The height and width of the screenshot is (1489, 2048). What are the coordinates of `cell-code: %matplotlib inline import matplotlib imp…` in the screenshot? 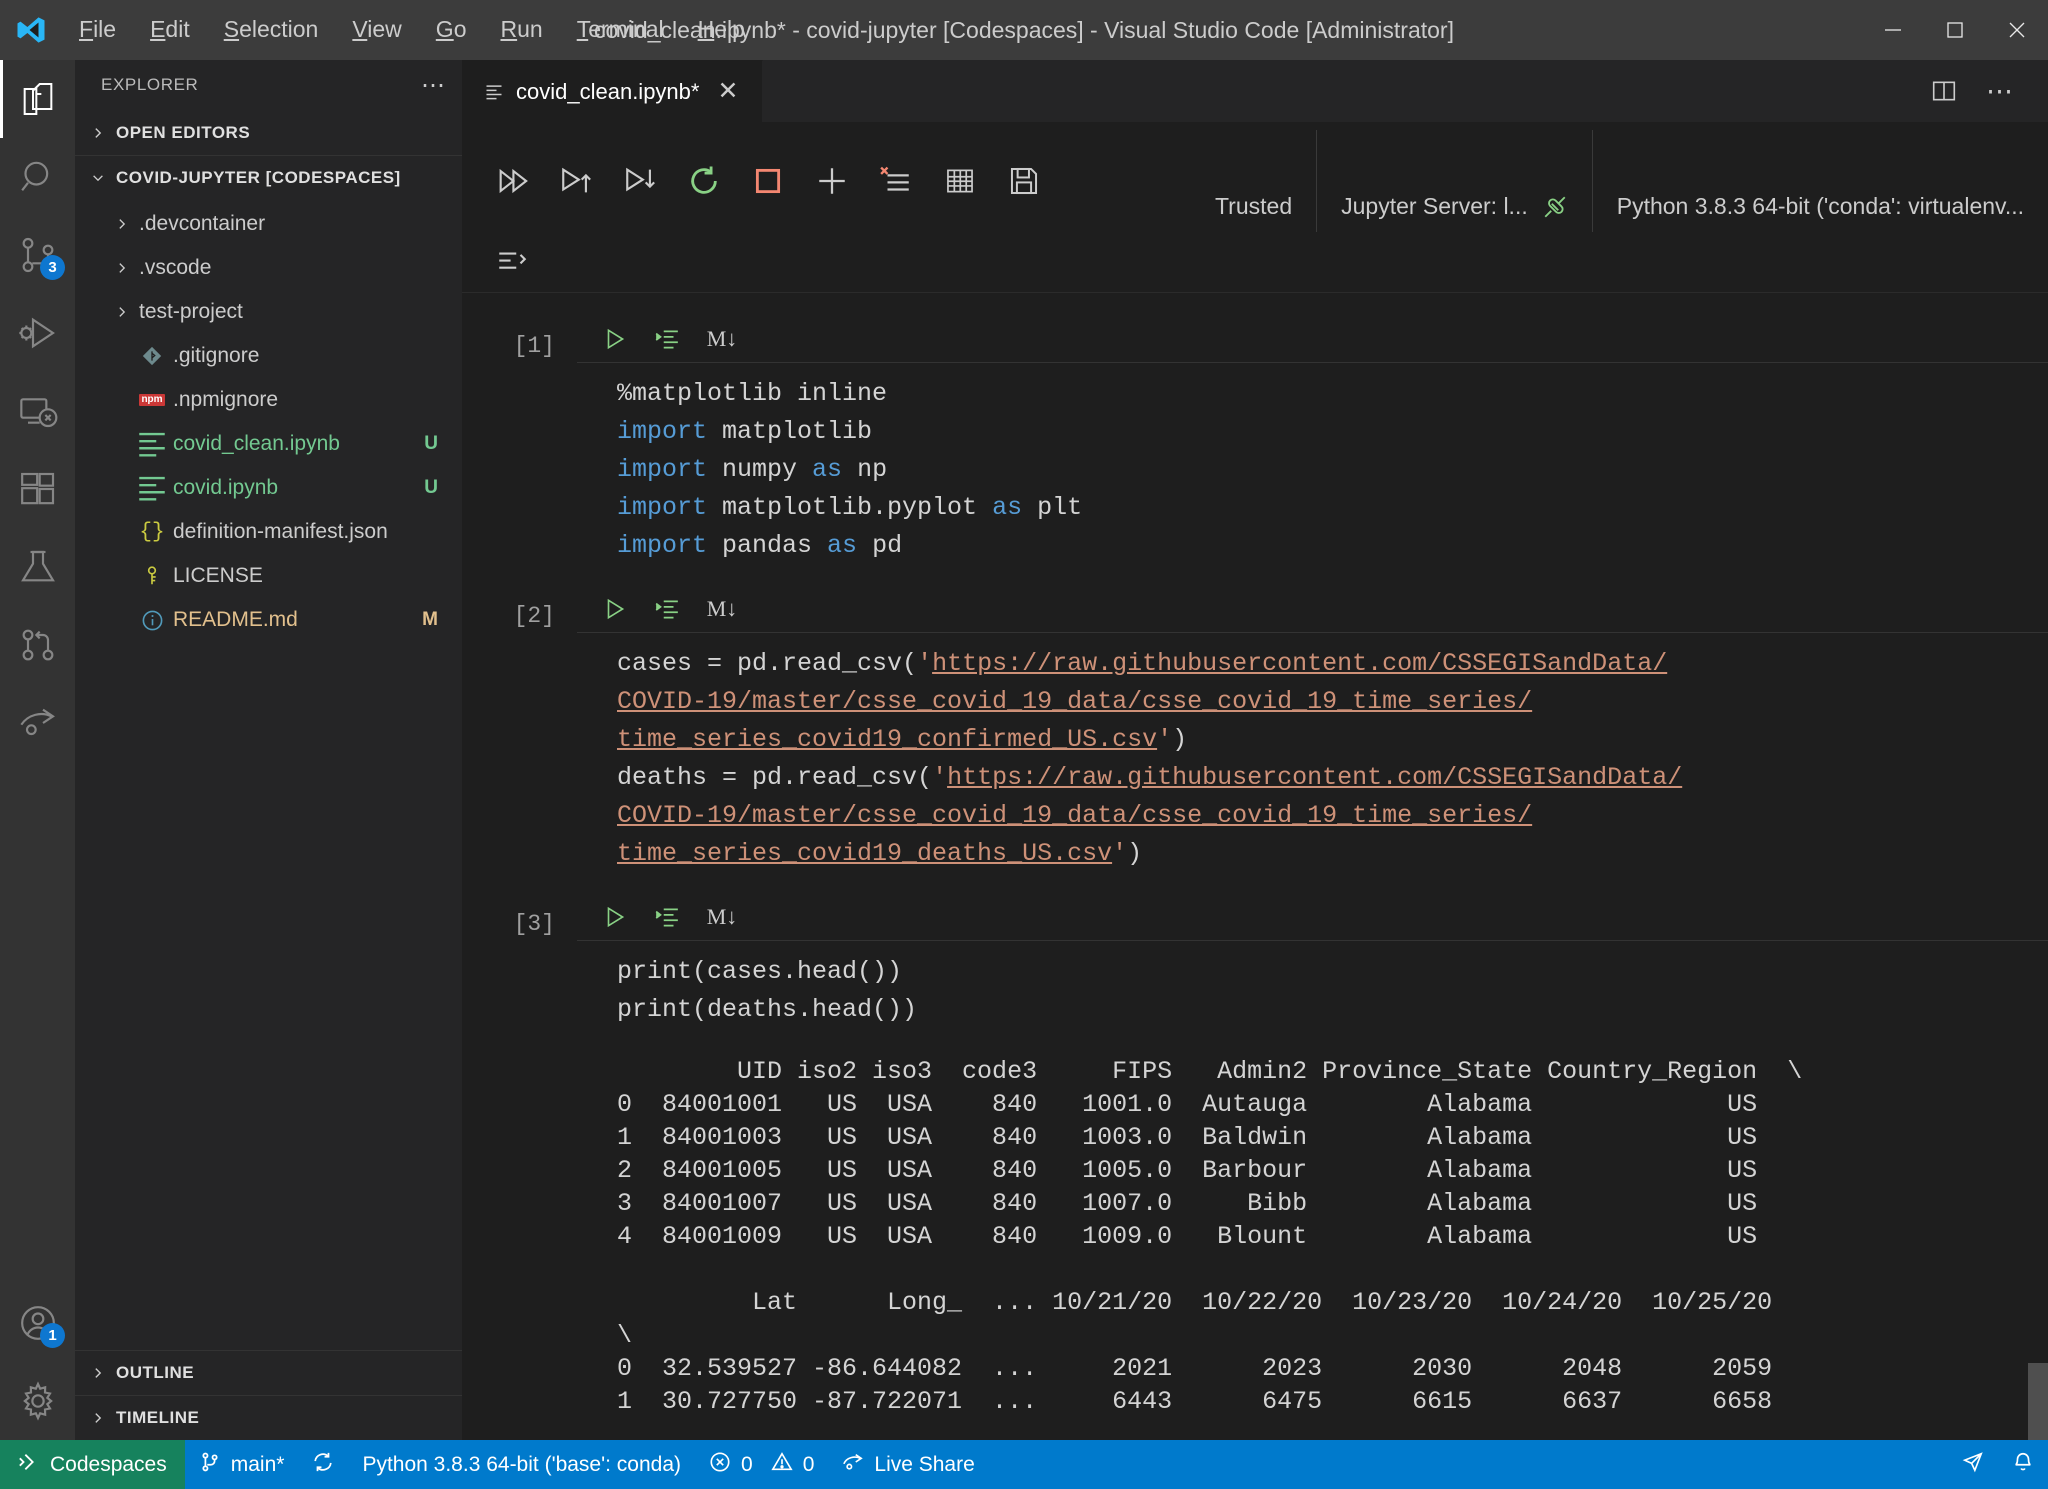 It's located at (1312, 470).